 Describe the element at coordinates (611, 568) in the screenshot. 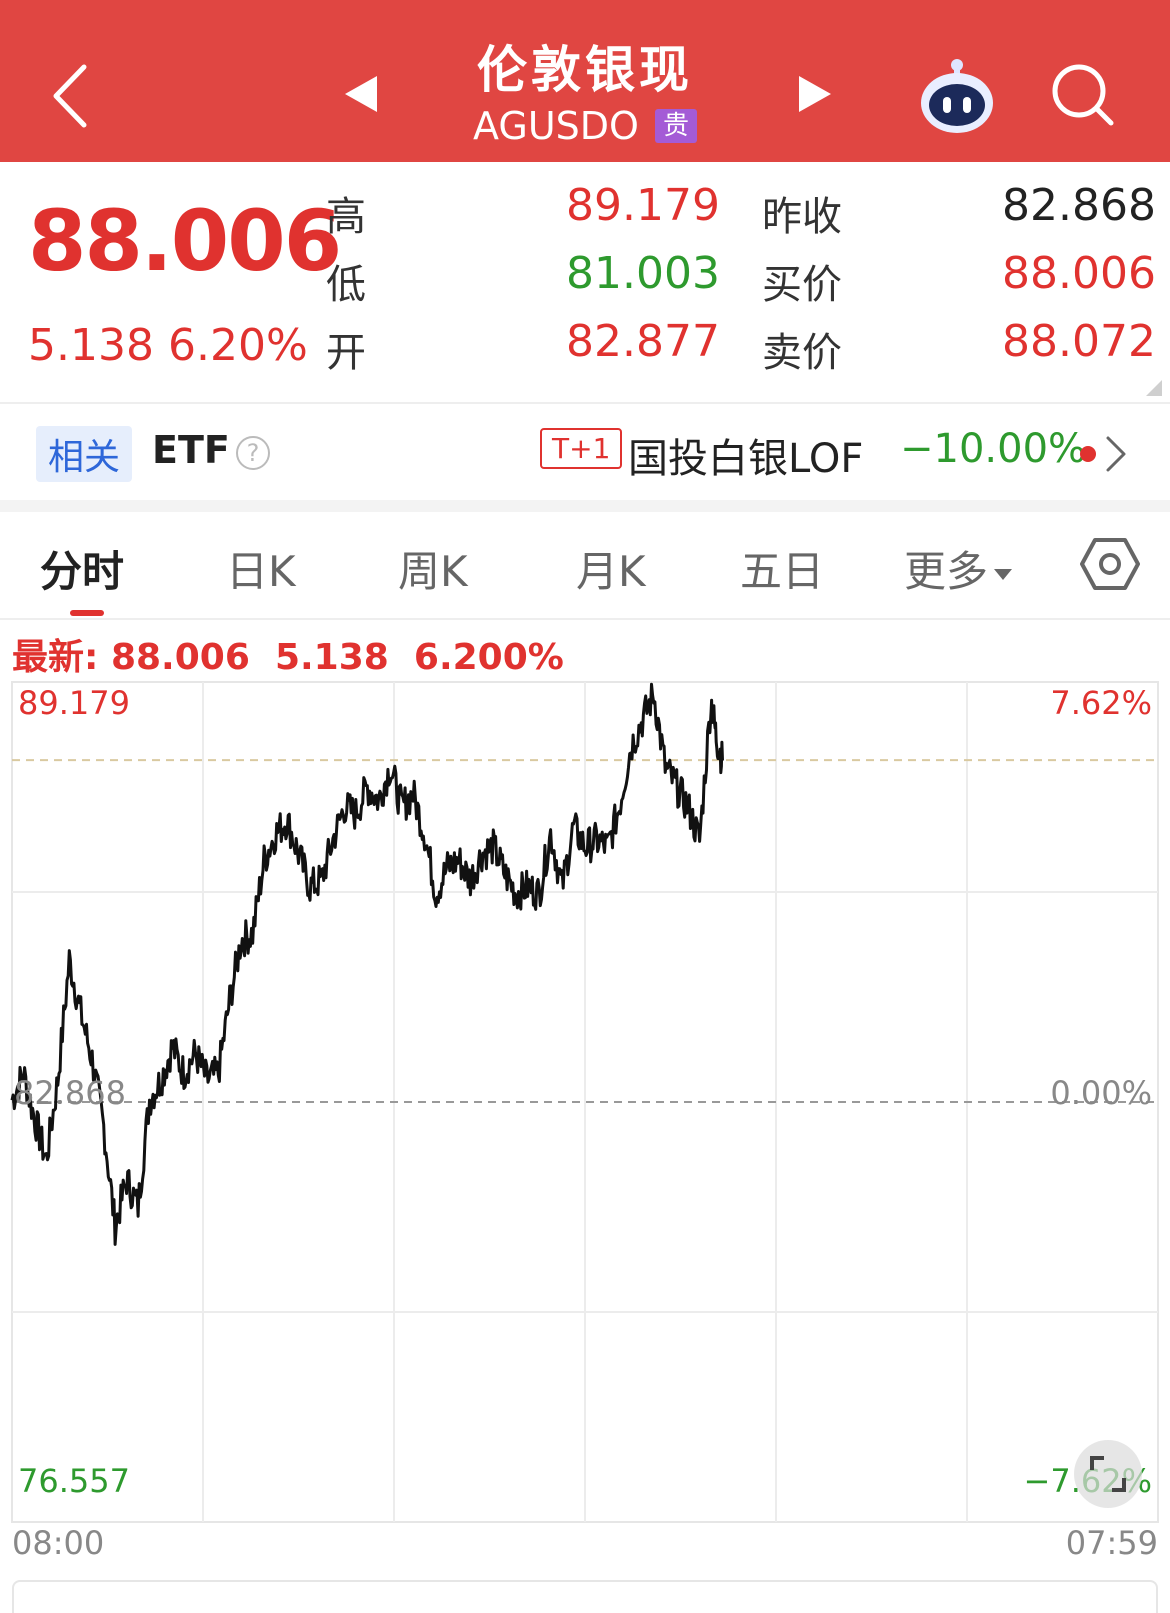

I see `tab-monthly-k: 月K` at that location.